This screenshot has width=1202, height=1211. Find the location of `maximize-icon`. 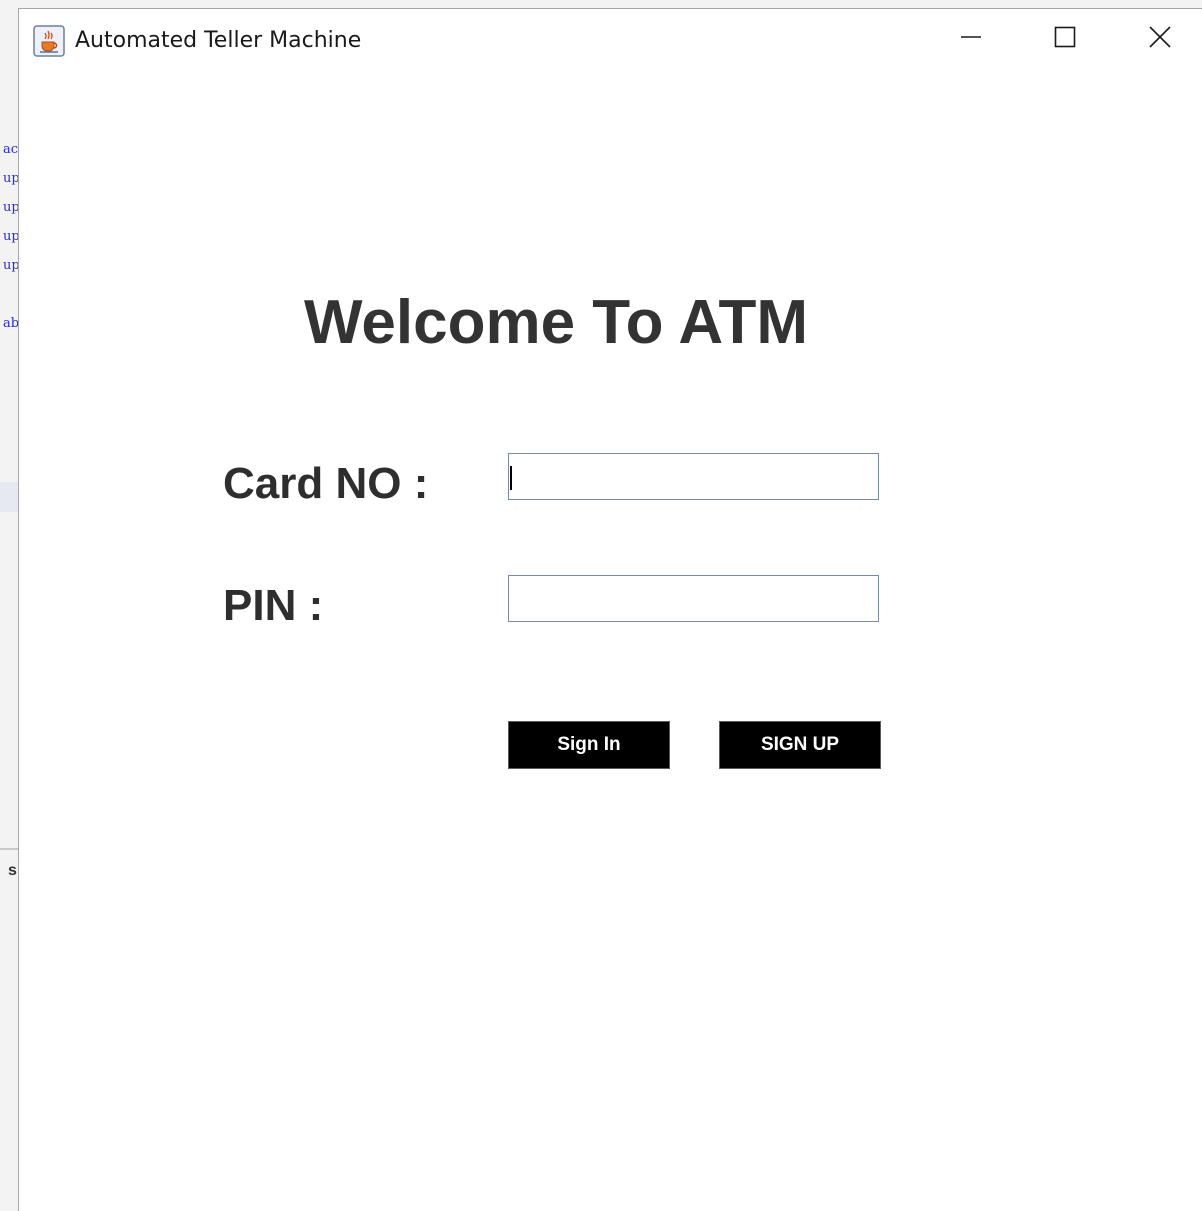

maximize-icon is located at coordinates (1065, 39).